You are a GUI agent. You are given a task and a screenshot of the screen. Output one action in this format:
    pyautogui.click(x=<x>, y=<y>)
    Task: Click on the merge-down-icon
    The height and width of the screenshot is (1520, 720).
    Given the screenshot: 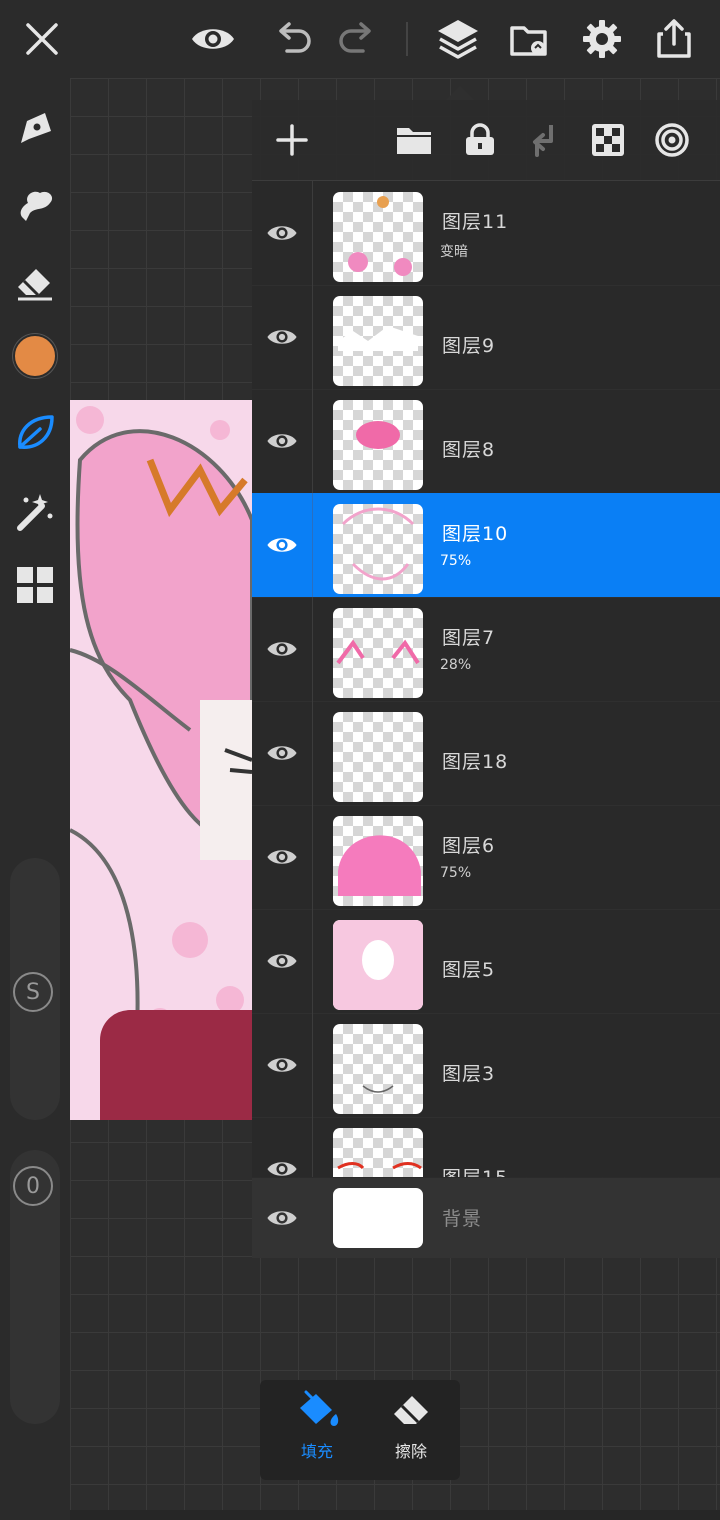 What is the action you would take?
    pyautogui.click(x=544, y=140)
    